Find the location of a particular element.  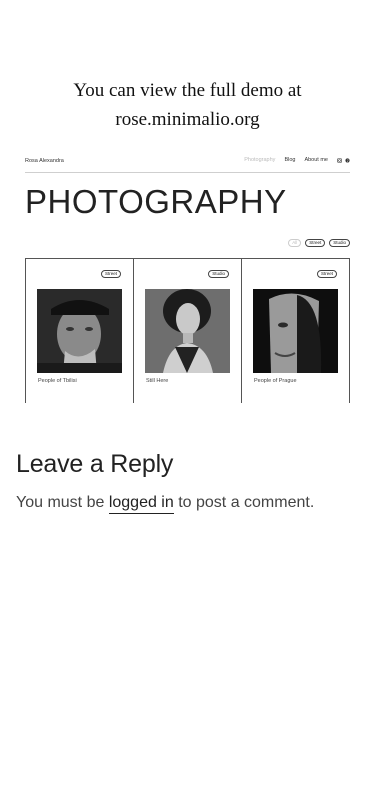

photo-woman-studio is located at coordinates (187, 331).